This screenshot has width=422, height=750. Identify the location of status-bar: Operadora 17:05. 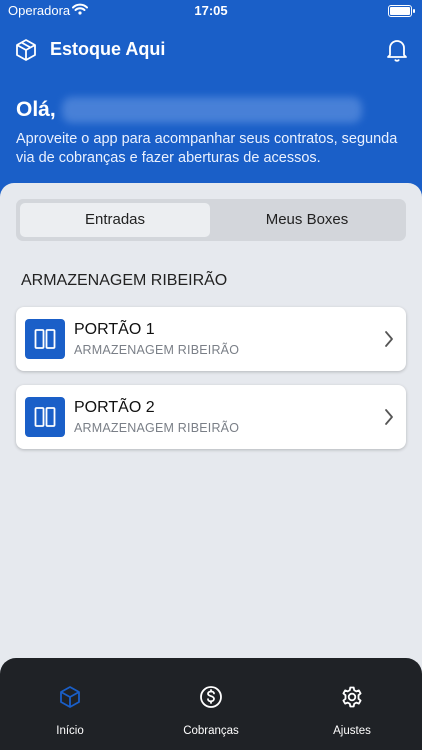
(211, 11).